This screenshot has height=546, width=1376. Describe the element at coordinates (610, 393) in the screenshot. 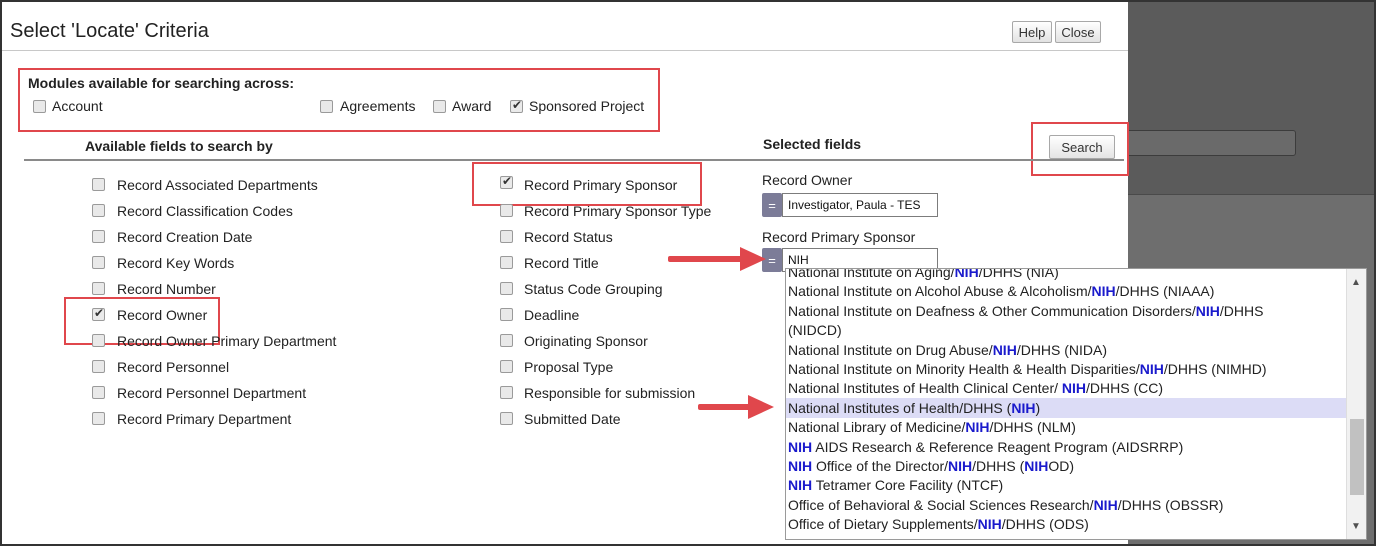

I see `field-label: Responsible for submission` at that location.